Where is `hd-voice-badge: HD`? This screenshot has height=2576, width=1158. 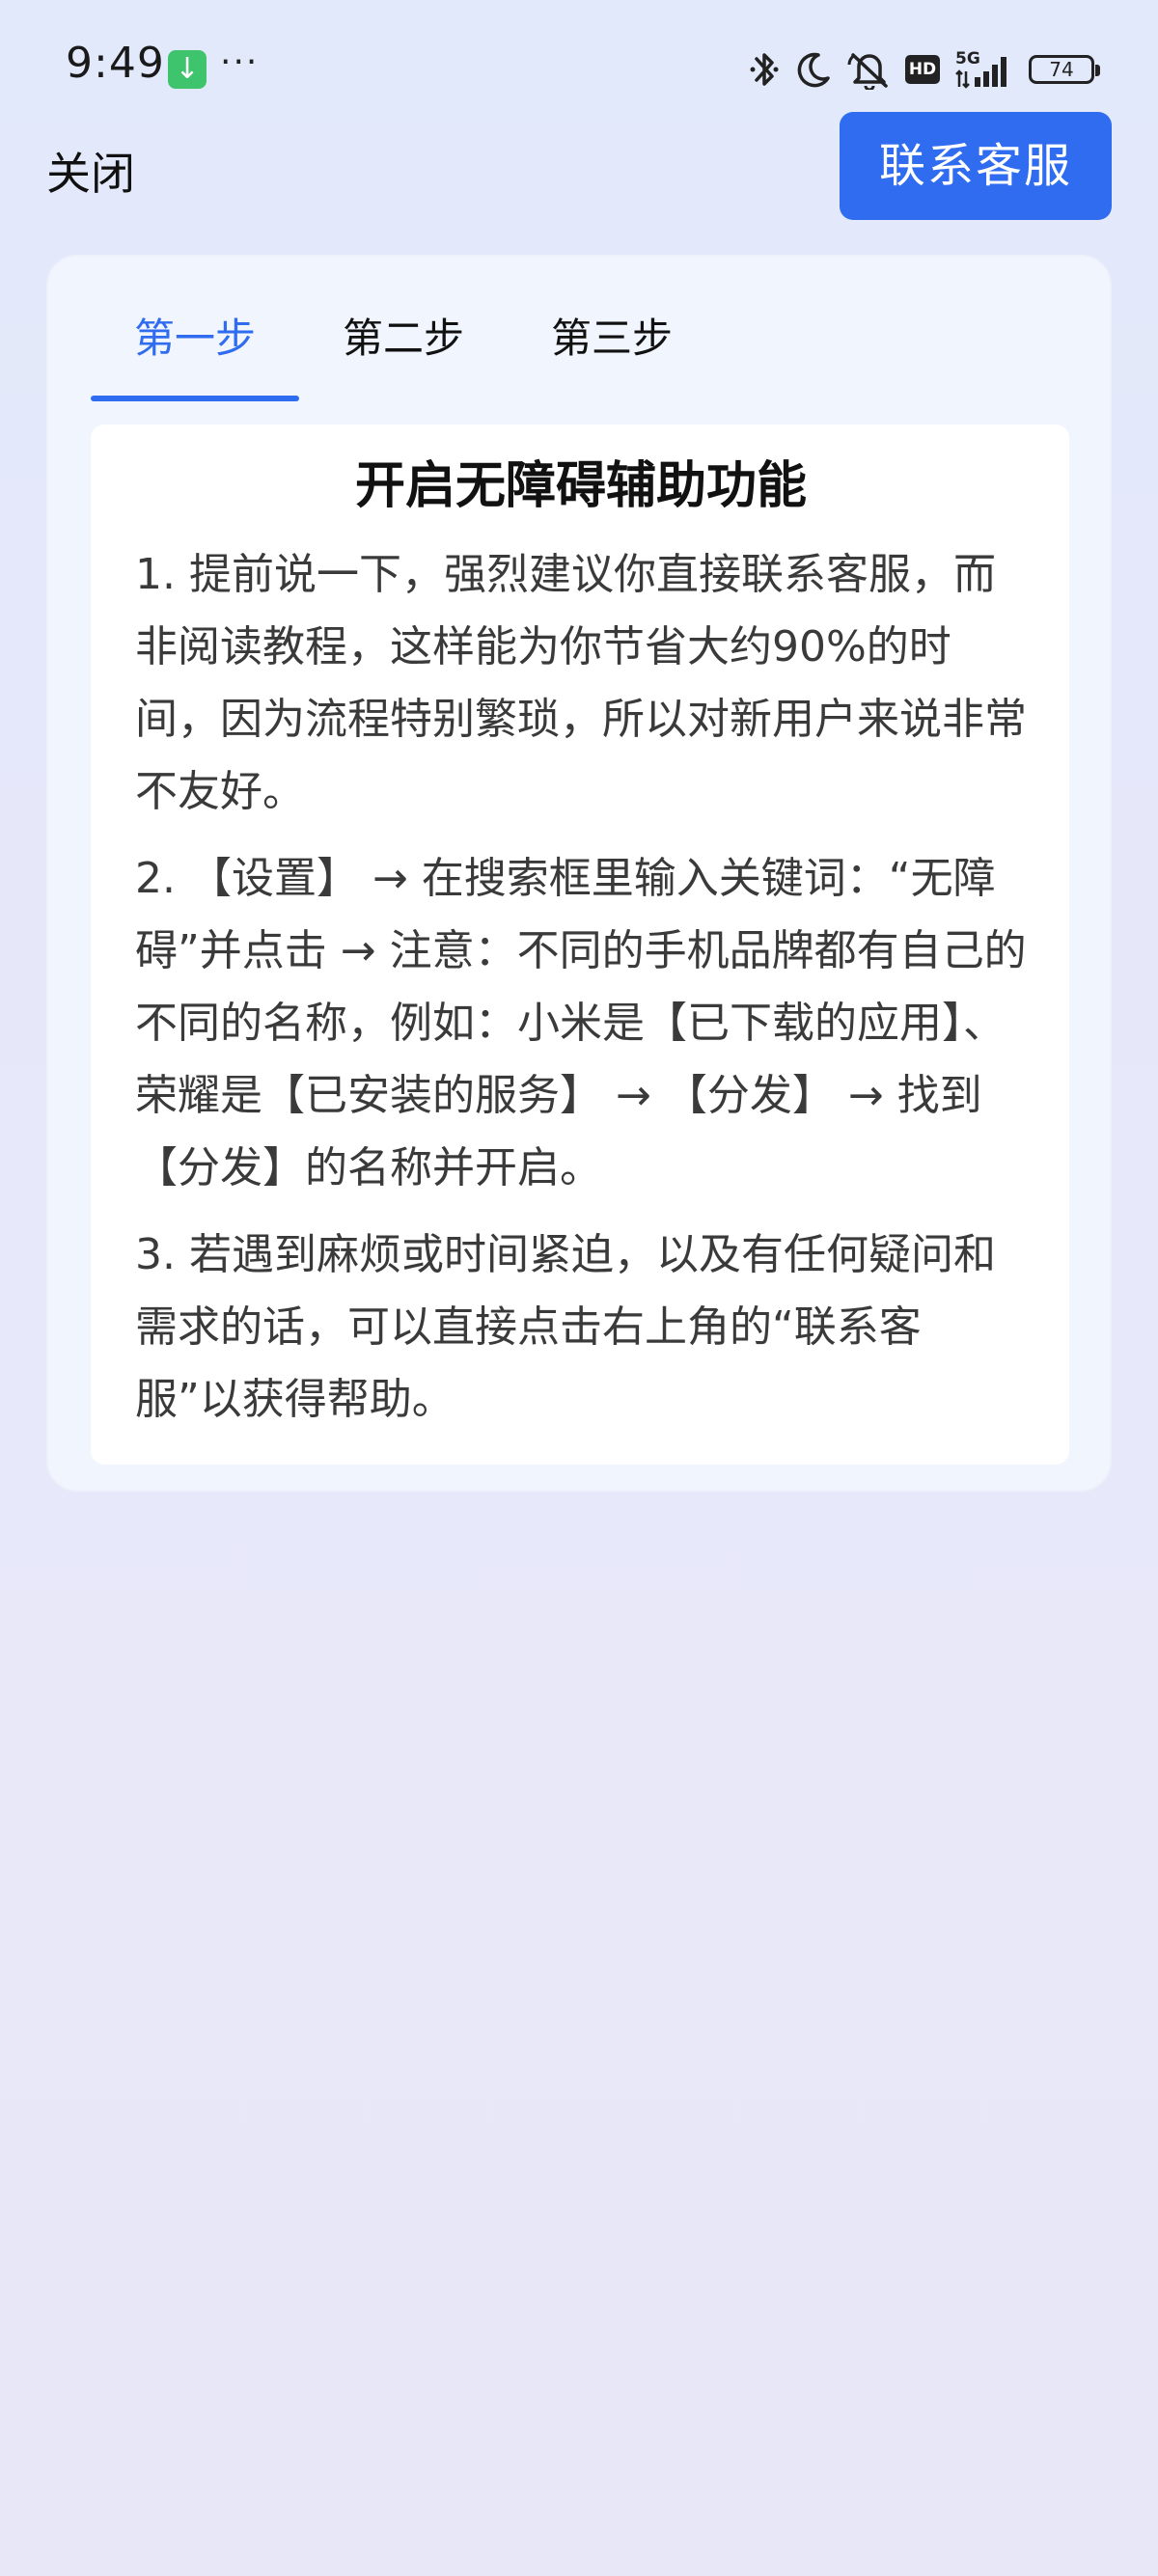 hd-voice-badge: HD is located at coordinates (922, 69).